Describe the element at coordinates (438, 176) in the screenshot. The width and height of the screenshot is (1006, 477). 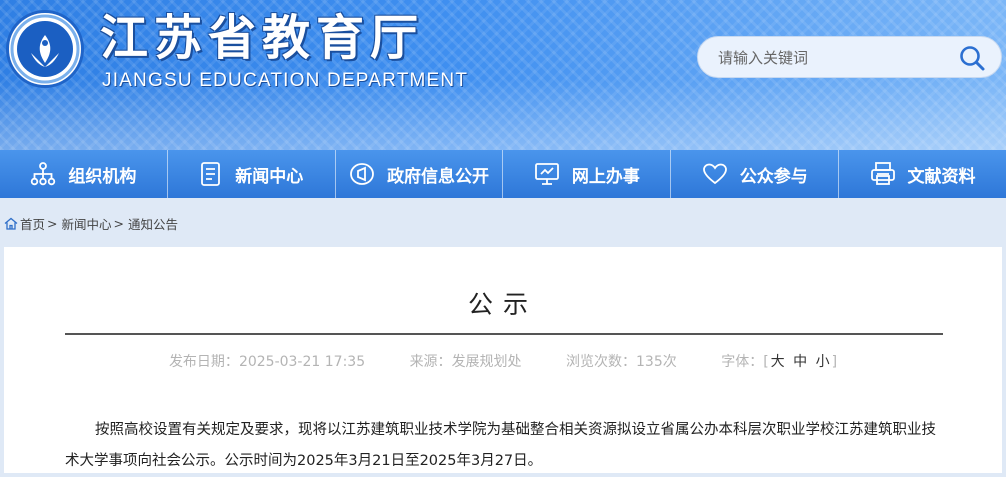
I see `nav-label: 政府信息公开` at that location.